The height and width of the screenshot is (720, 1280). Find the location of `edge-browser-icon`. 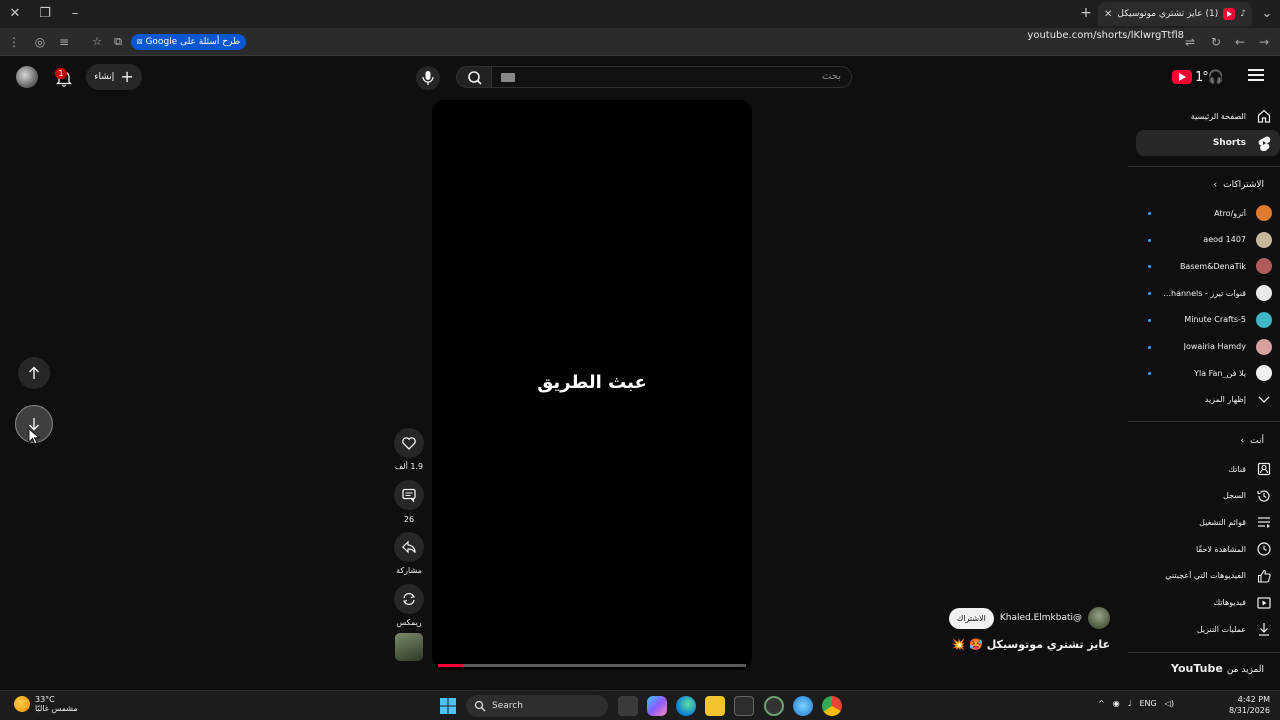

edge-browser-icon is located at coordinates (686, 706).